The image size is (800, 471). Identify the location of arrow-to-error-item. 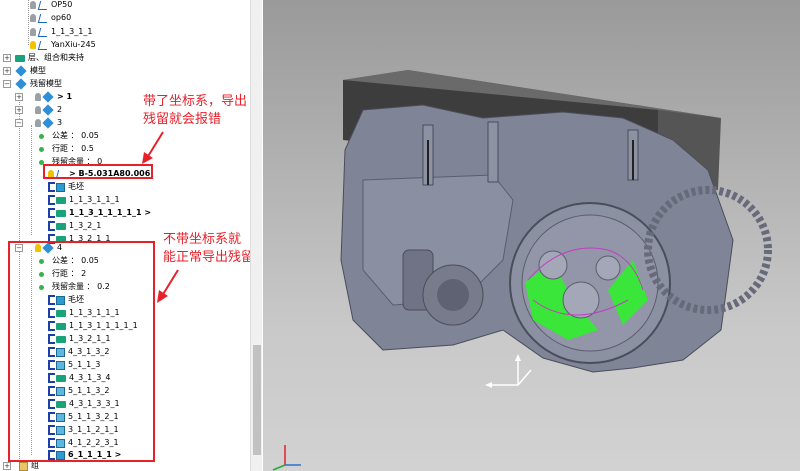
(155, 145).